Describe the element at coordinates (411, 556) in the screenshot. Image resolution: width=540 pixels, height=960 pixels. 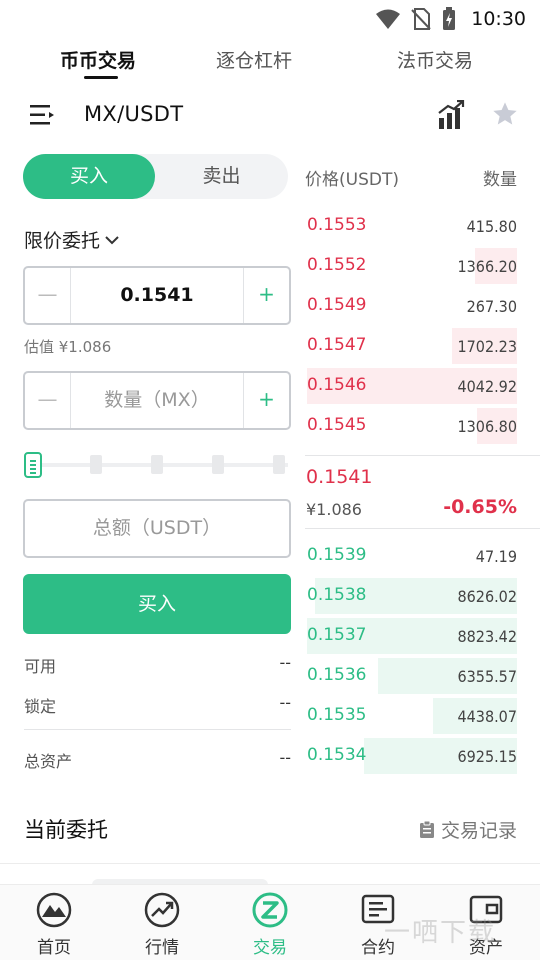
I see `bid-row: 0.1539 47.19` at that location.